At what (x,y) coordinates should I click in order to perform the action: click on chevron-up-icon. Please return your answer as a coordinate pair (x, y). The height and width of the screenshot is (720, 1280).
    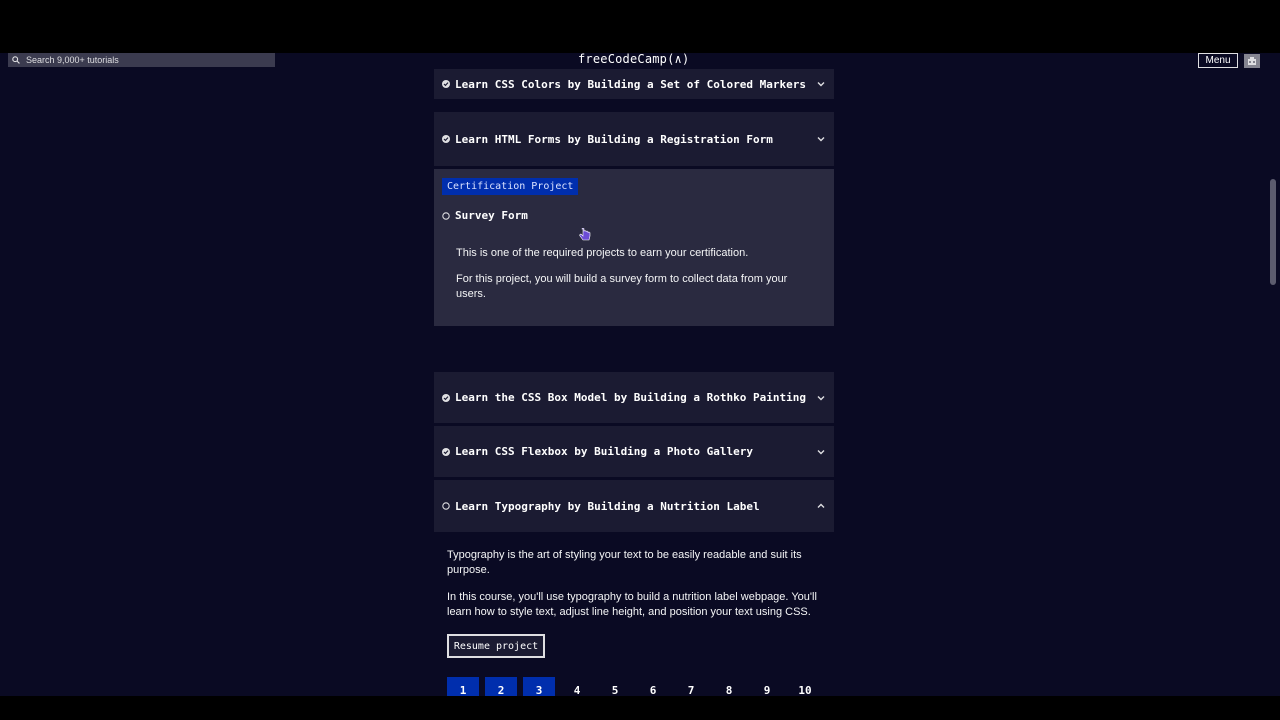
    Looking at the image, I should click on (821, 505).